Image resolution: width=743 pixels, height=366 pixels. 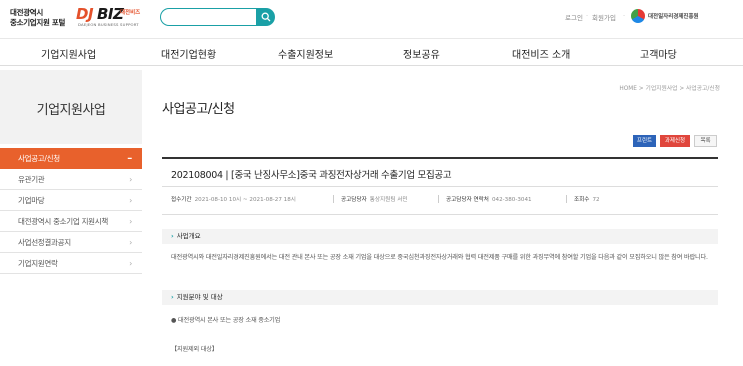 I want to click on gnb-item-company-status: 대전기업현황, so click(x=188, y=53).